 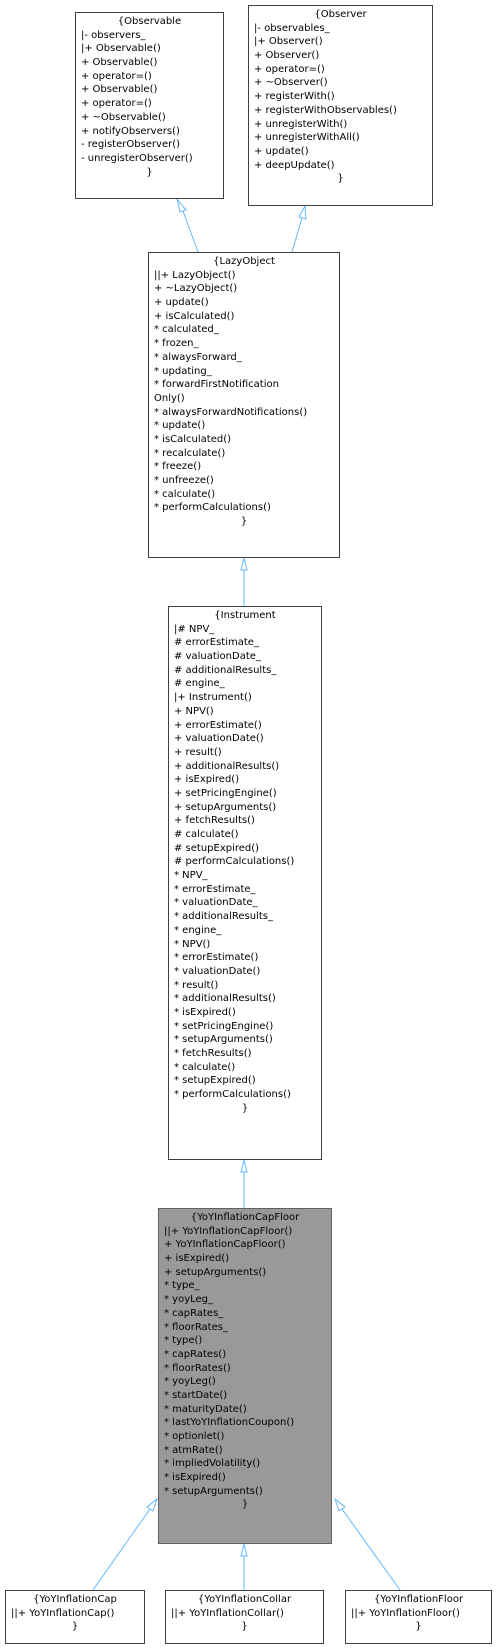 What do you see at coordinates (418, 1599) in the screenshot?
I see `class-title: {YoYInflationFloor` at bounding box center [418, 1599].